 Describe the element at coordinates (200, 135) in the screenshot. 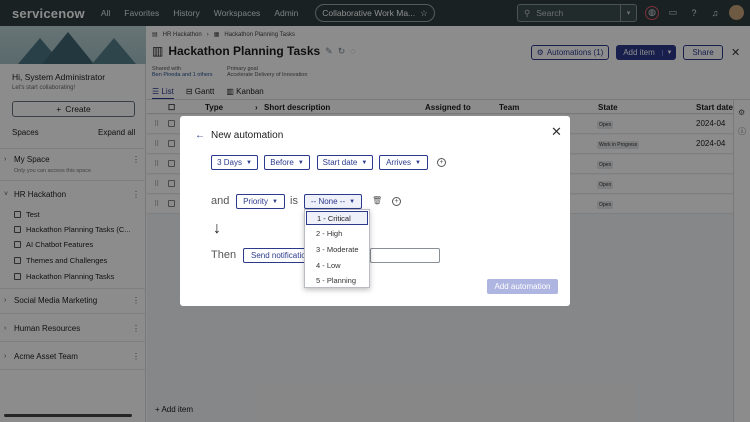

I see `back-arrow-icon: ←` at that location.